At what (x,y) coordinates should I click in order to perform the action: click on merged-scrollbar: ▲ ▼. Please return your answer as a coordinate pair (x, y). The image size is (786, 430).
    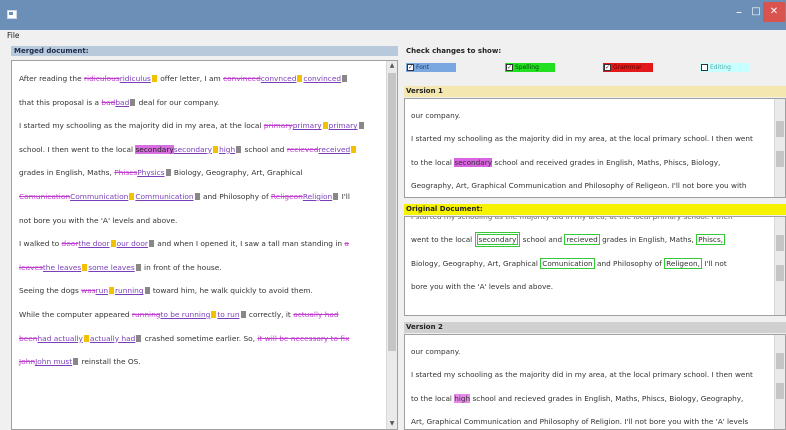
    Looking at the image, I should click on (391, 245).